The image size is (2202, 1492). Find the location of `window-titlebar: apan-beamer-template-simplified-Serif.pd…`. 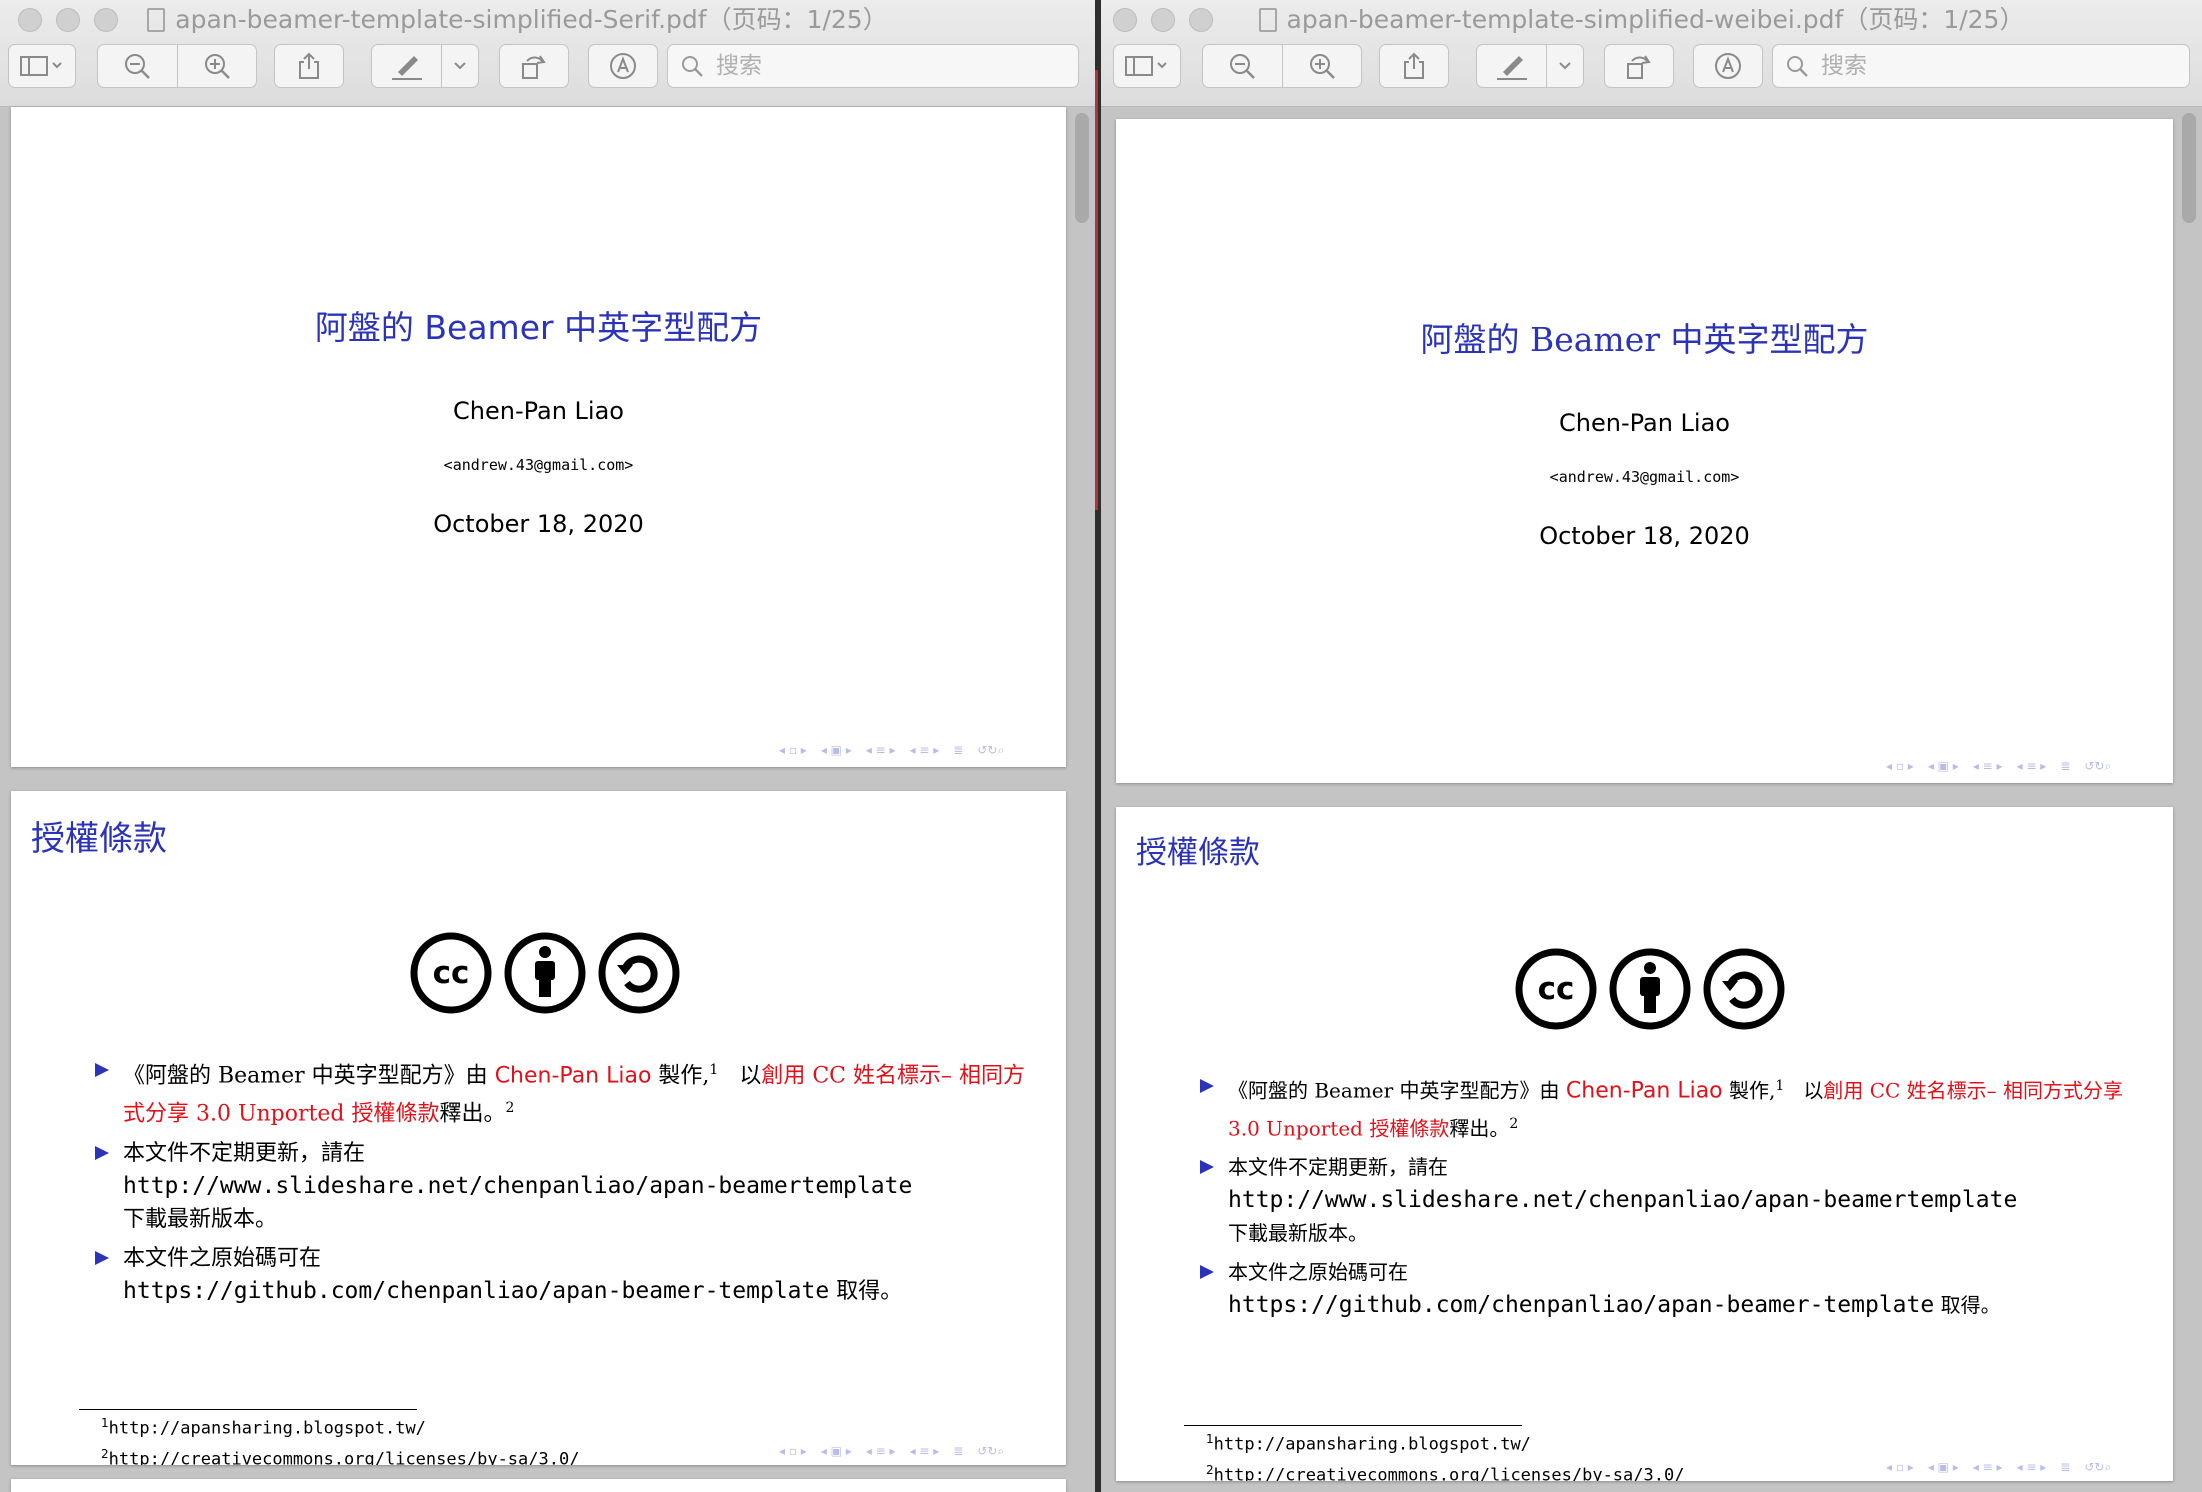

window-titlebar: apan-beamer-template-simplified-Serif.pd… is located at coordinates (547, 53).